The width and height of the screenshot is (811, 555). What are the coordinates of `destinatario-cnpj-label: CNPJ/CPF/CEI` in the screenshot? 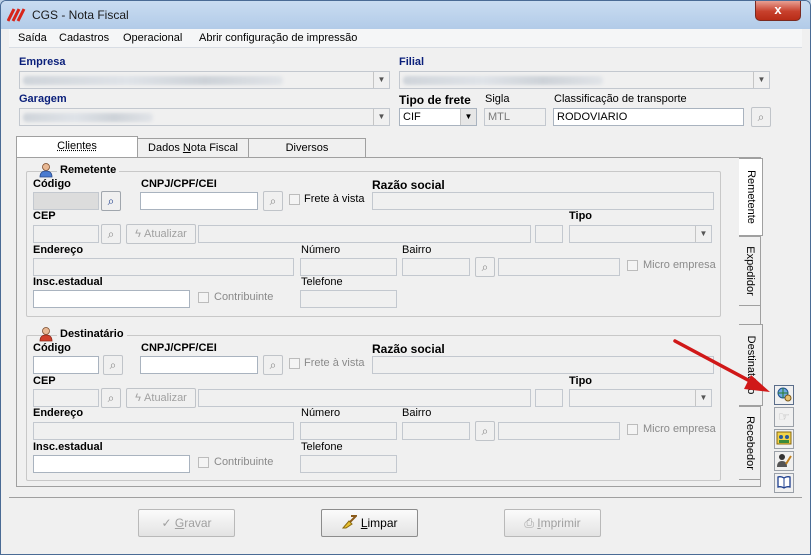 It's located at (179, 348).